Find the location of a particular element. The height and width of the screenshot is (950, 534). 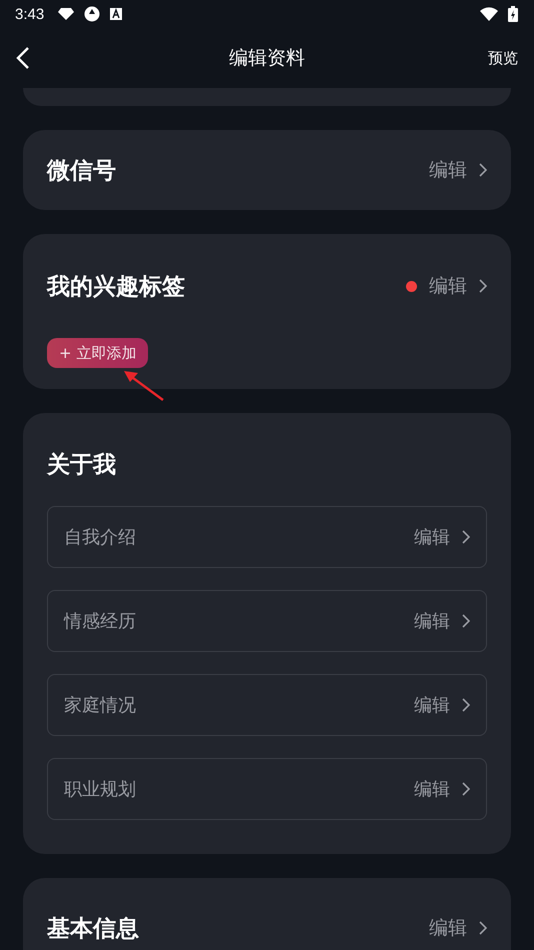

preview-button: 预览 is located at coordinates (503, 58).